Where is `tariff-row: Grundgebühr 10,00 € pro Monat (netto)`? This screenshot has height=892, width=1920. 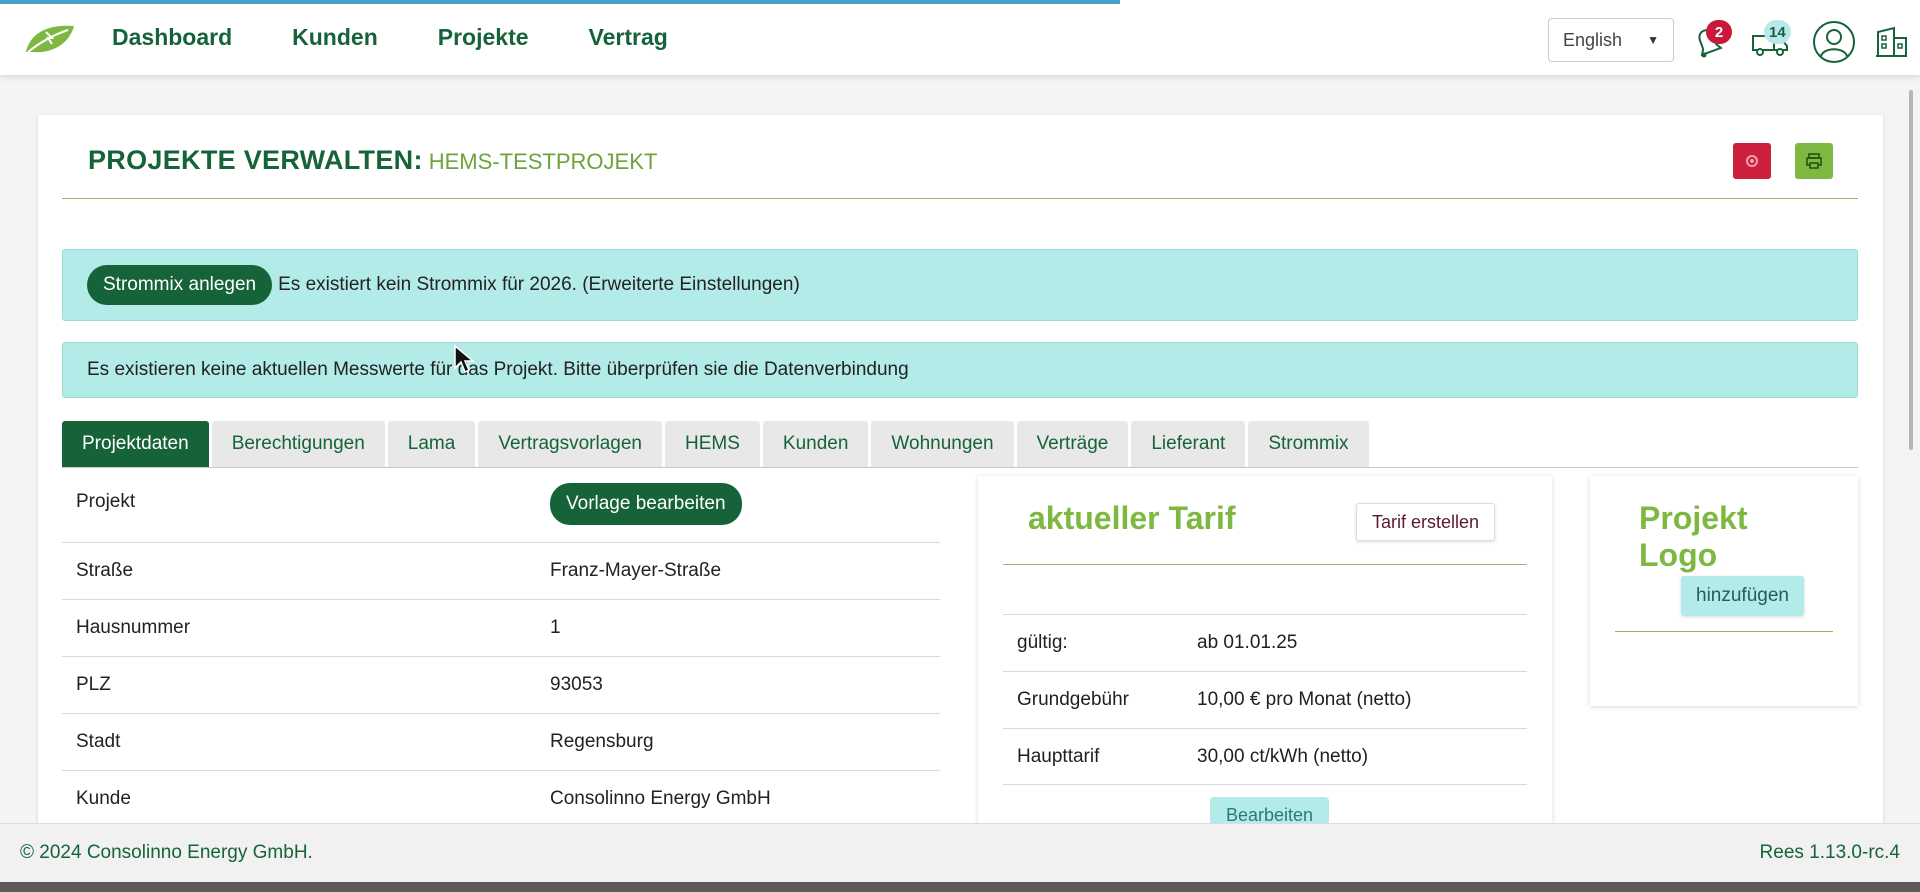 tariff-row: Grundgebühr 10,00 € pro Monat (netto) is located at coordinates (1265, 699).